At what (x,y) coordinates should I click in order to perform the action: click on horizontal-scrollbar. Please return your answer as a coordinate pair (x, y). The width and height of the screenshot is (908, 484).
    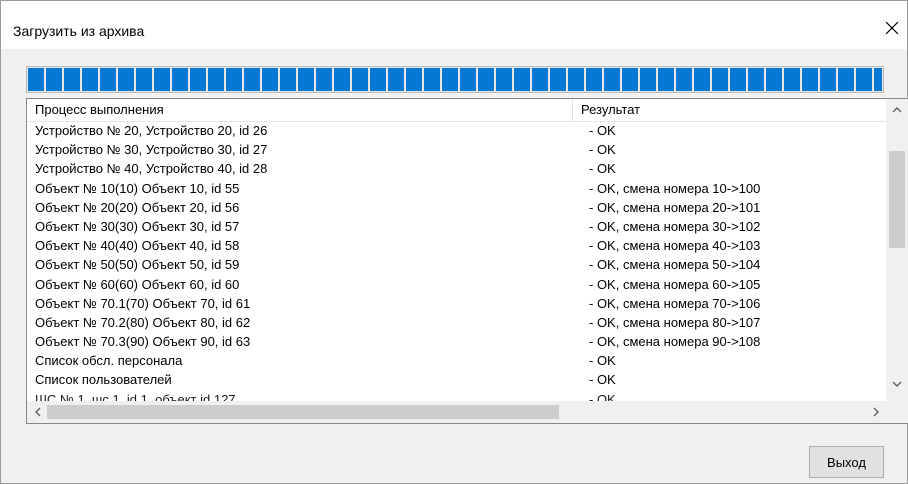
    Looking at the image, I should click on (457, 412).